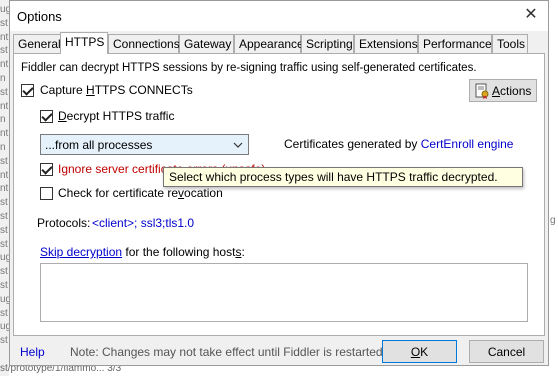 The height and width of the screenshot is (376, 558). I want to click on tab-label: Tools, so click(511, 44).